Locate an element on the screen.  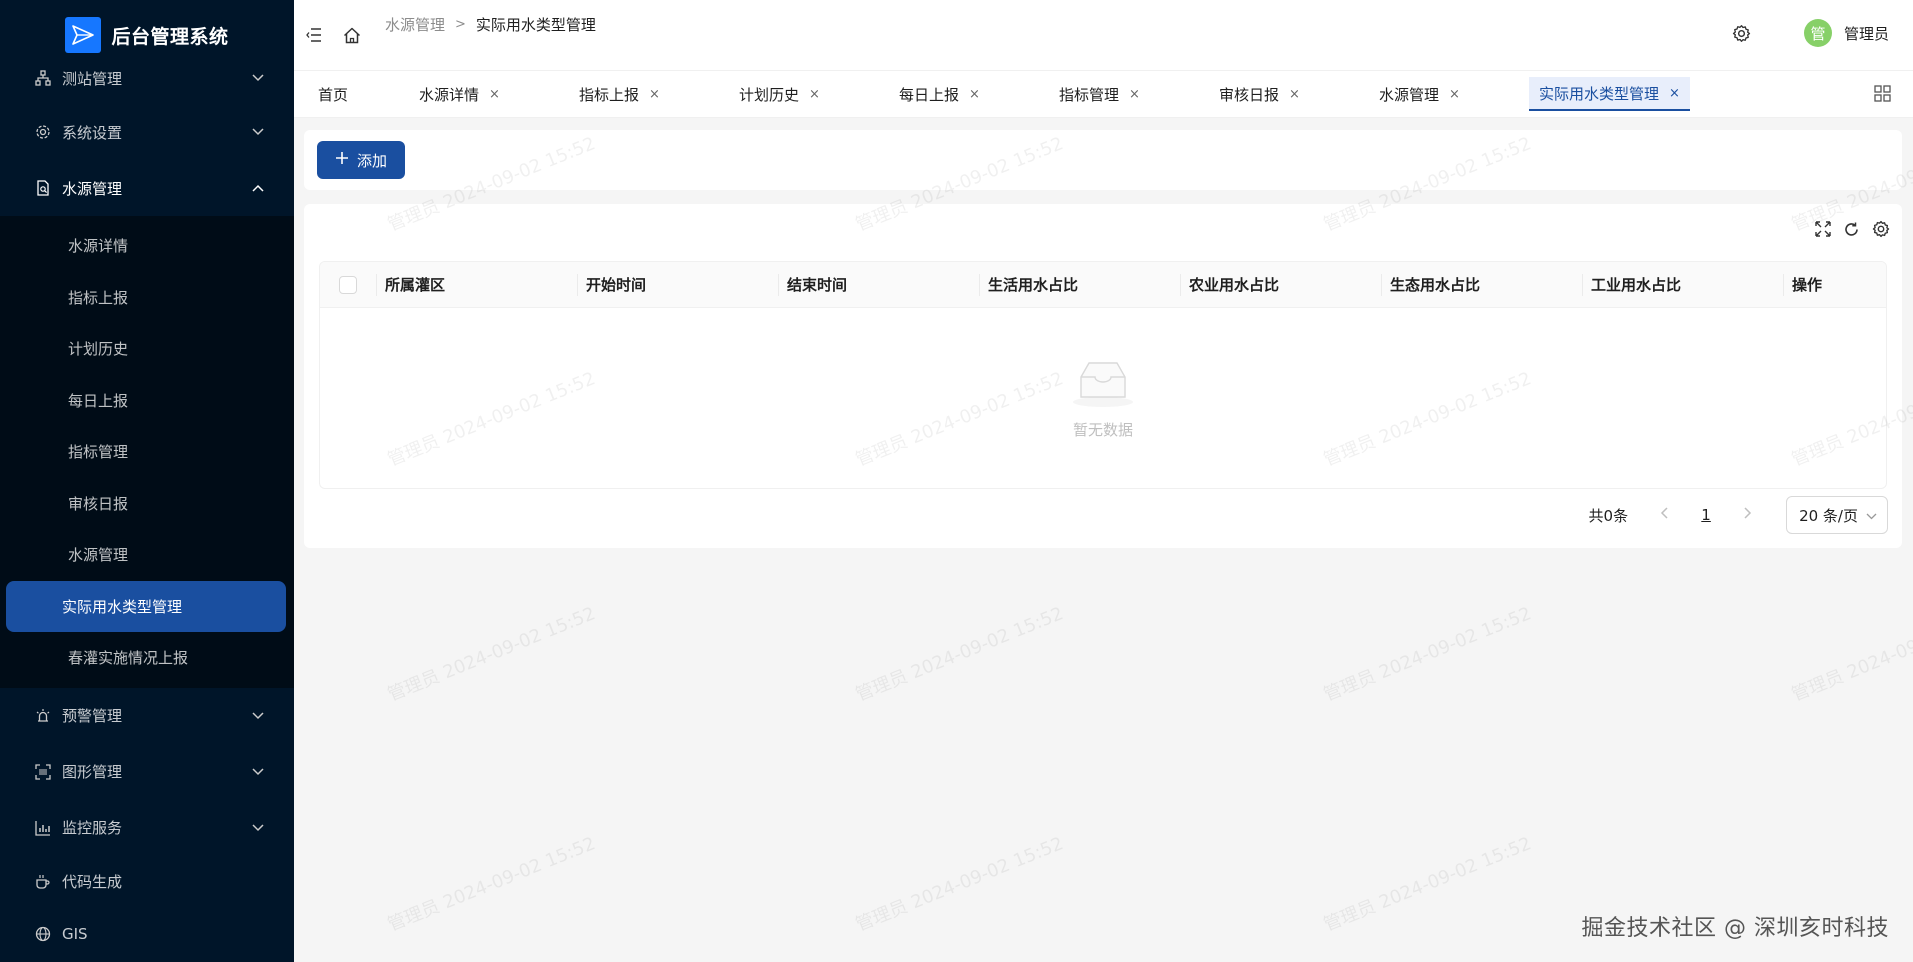
fullscreen-icon is located at coordinates (1823, 231).